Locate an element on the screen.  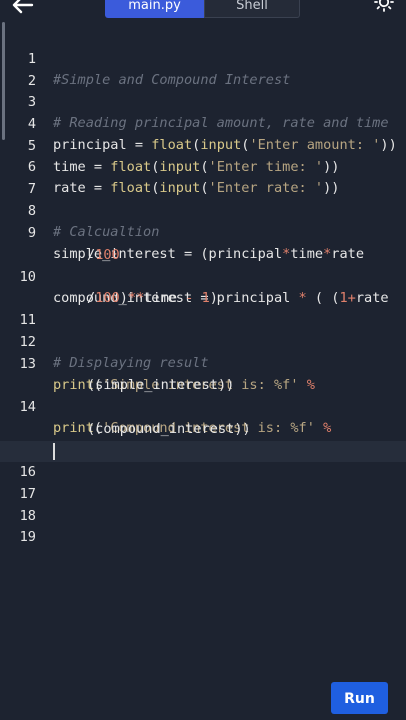
run-button: Run is located at coordinates (359, 698).